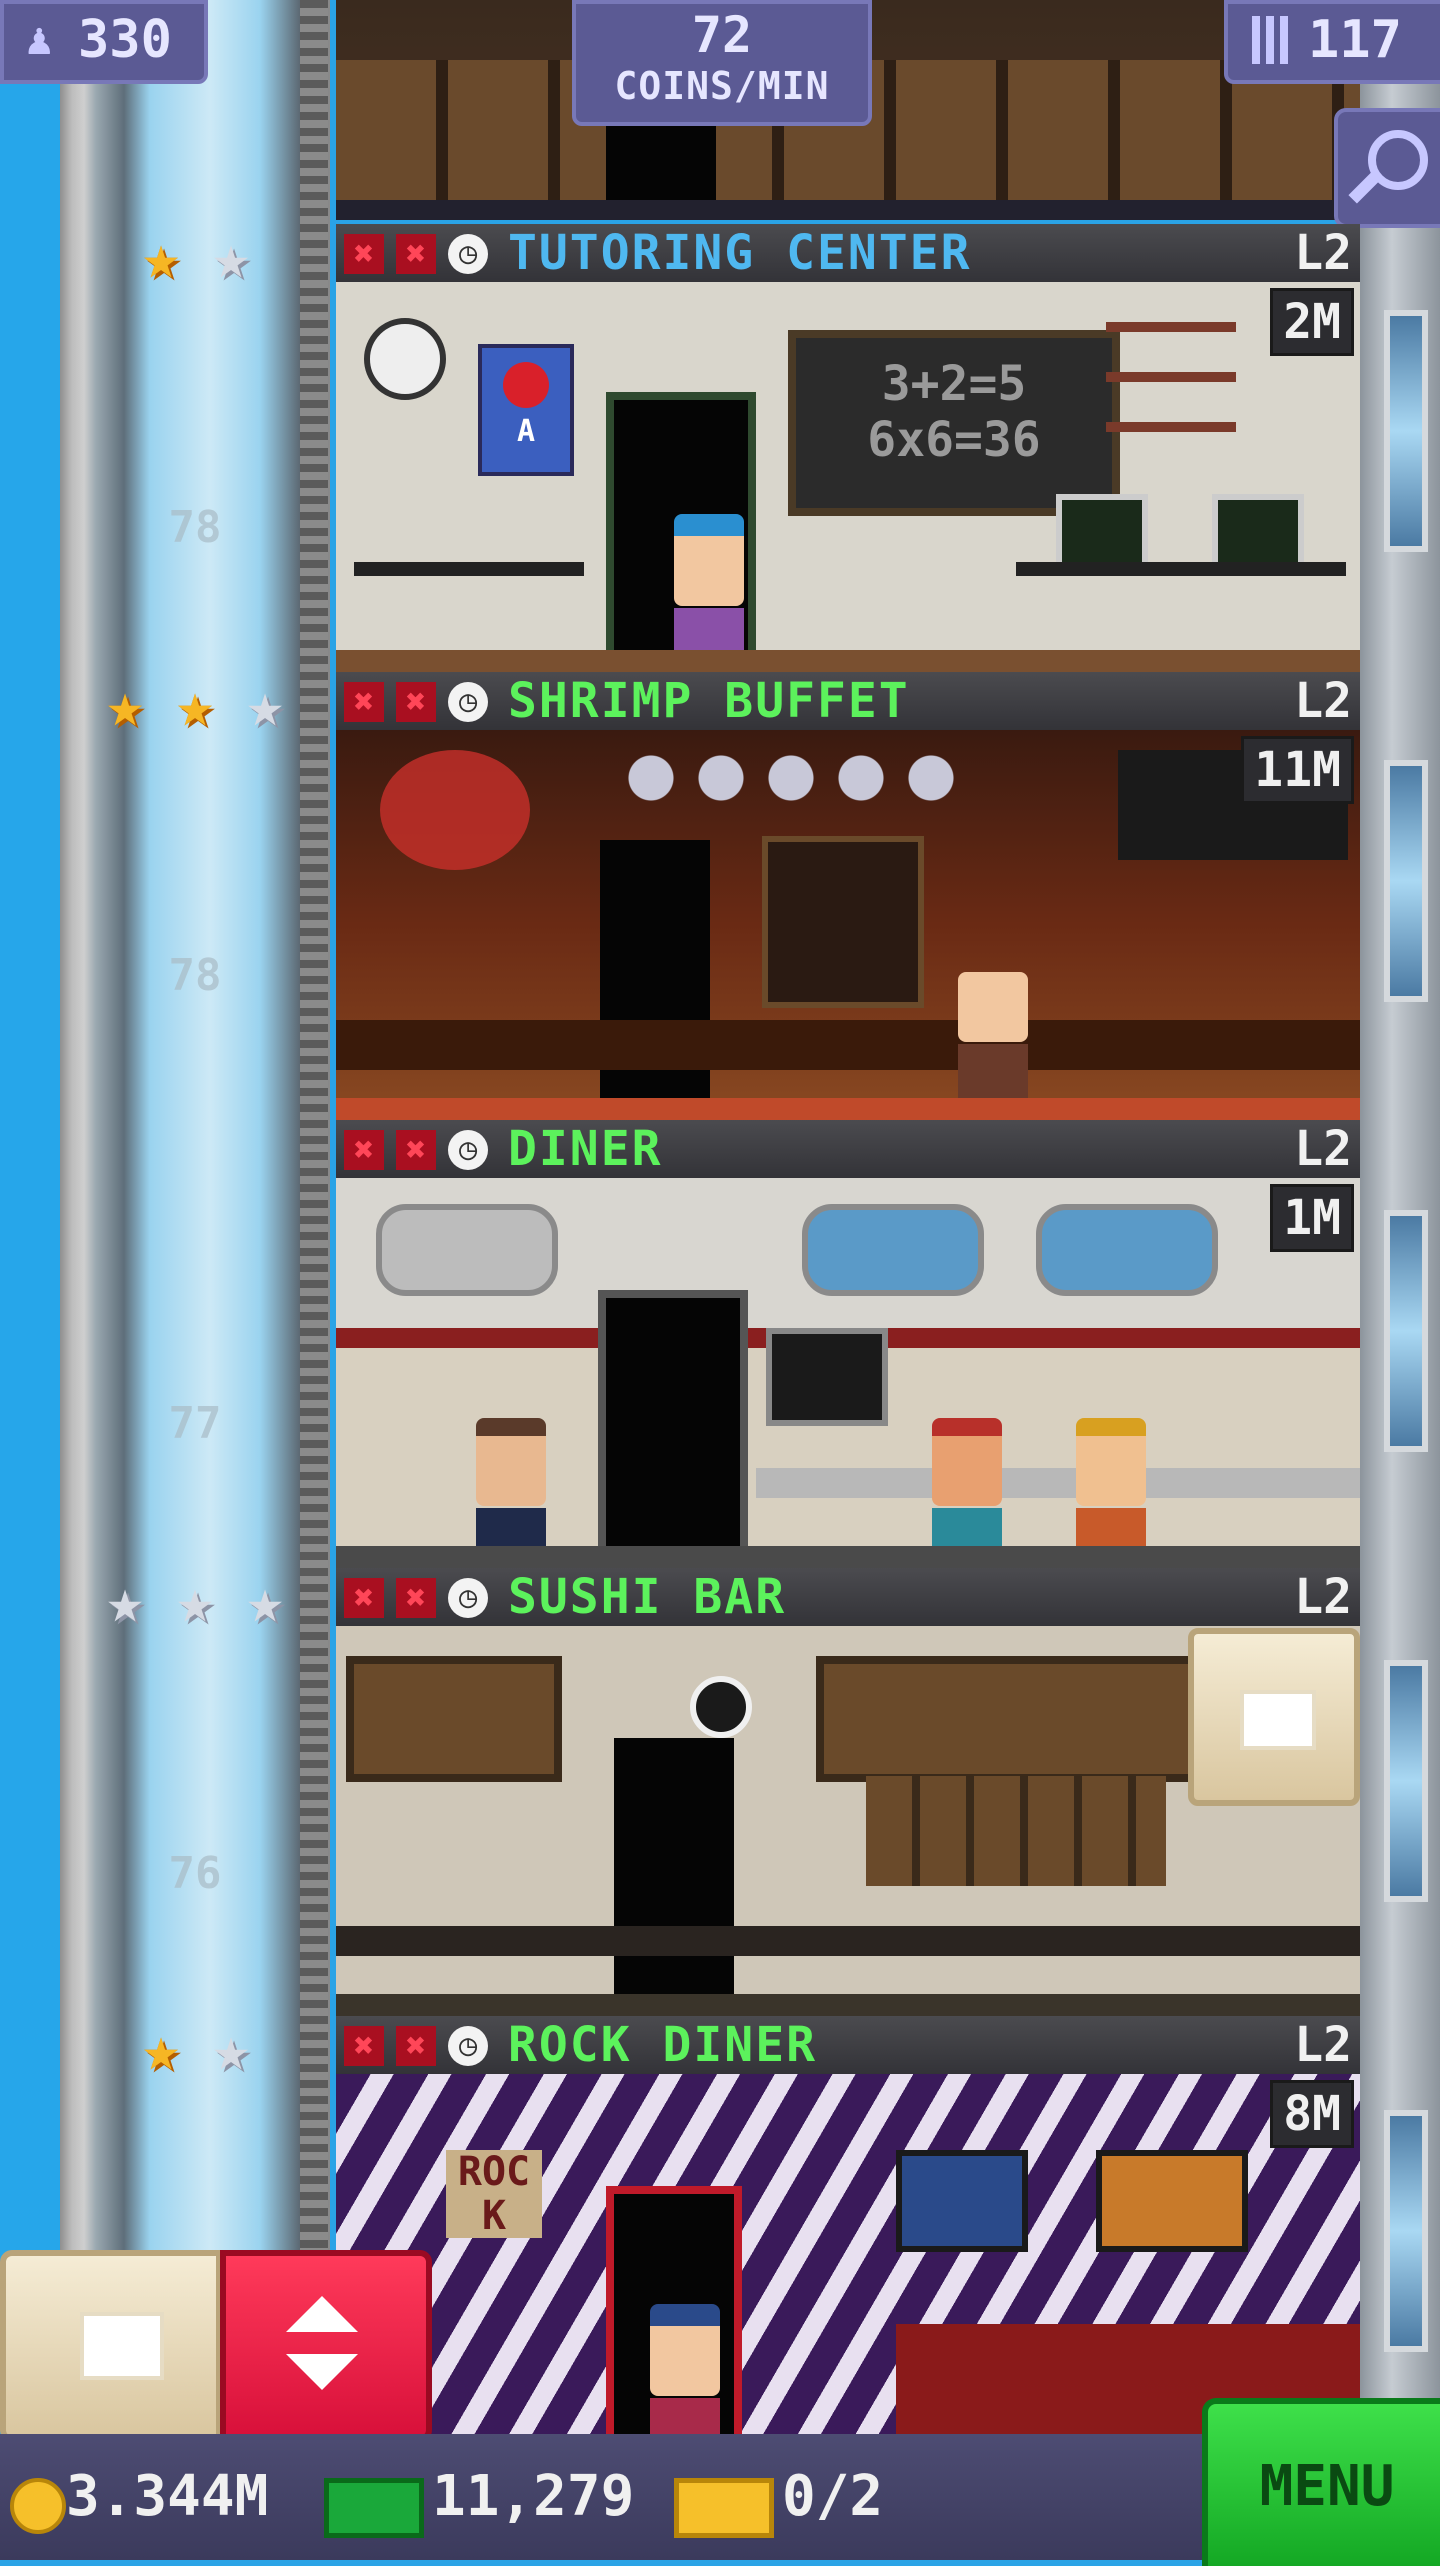 The height and width of the screenshot is (2566, 1440). Describe the element at coordinates (848, 2045) in the screenshot. I see `floor-header: ✖ ✖ ◷ ROCK DINER L2` at that location.